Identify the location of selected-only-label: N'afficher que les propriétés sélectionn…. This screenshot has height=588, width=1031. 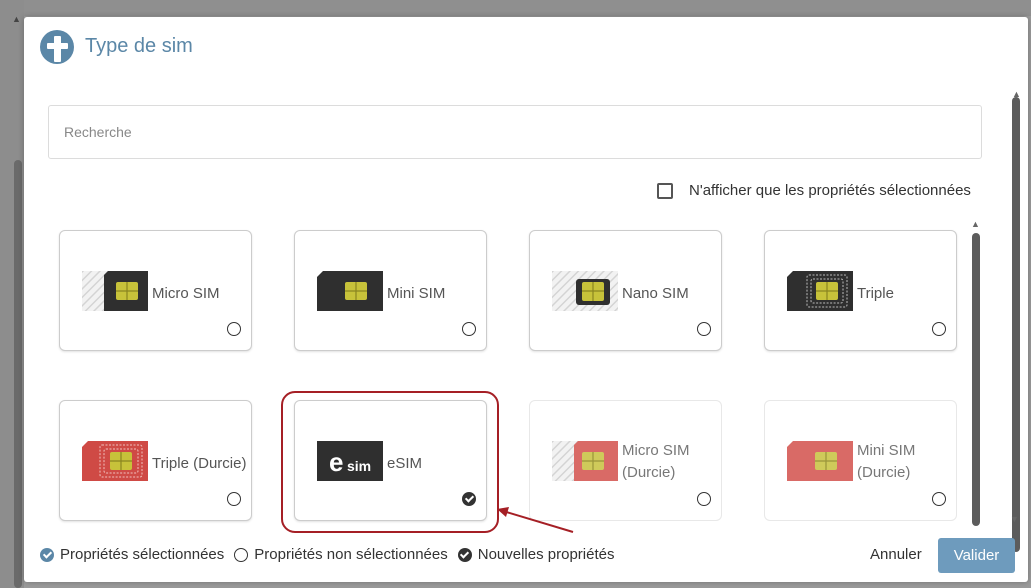
(830, 190).